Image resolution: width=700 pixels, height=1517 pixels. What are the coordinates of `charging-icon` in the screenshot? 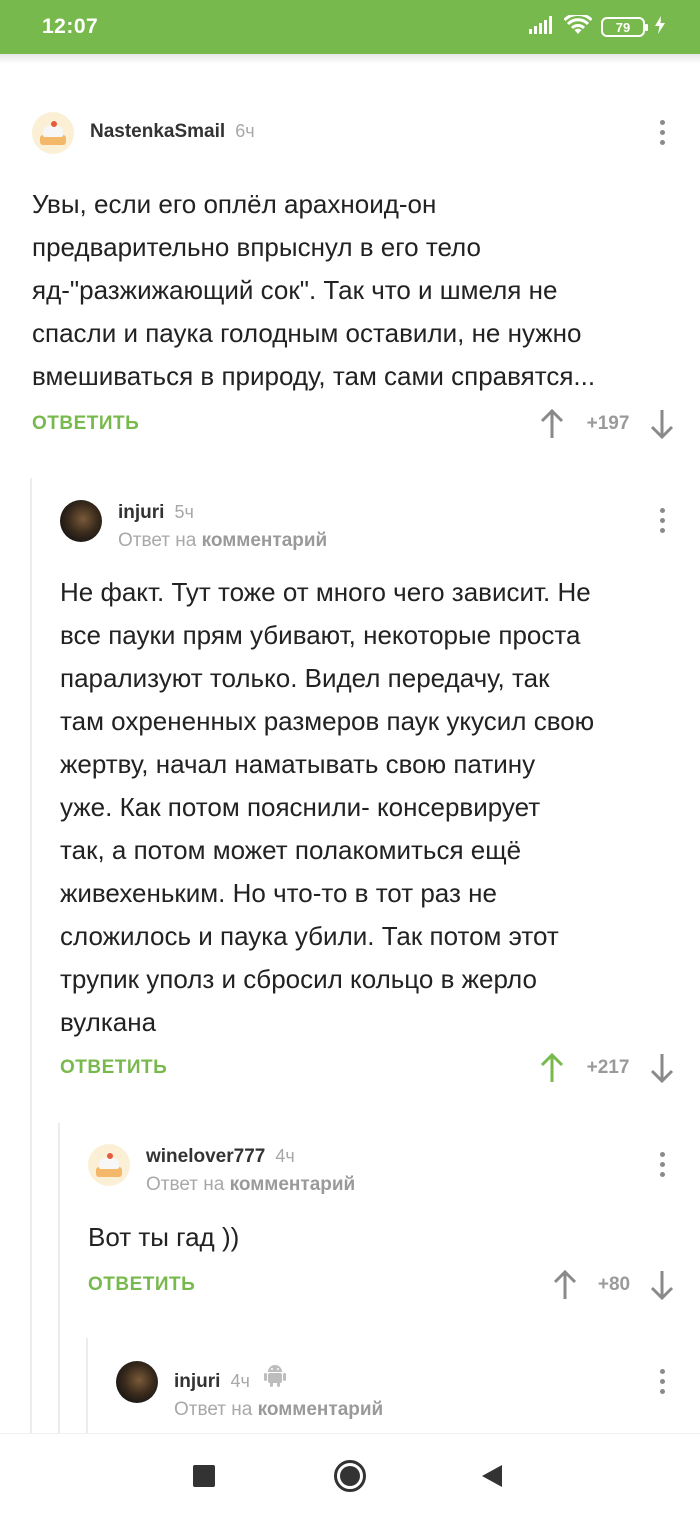 It's located at (660, 27).